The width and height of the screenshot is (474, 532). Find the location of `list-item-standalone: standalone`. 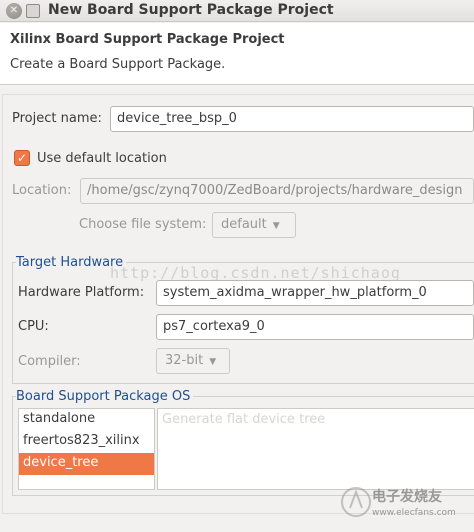

list-item-standalone: standalone is located at coordinates (86, 420).